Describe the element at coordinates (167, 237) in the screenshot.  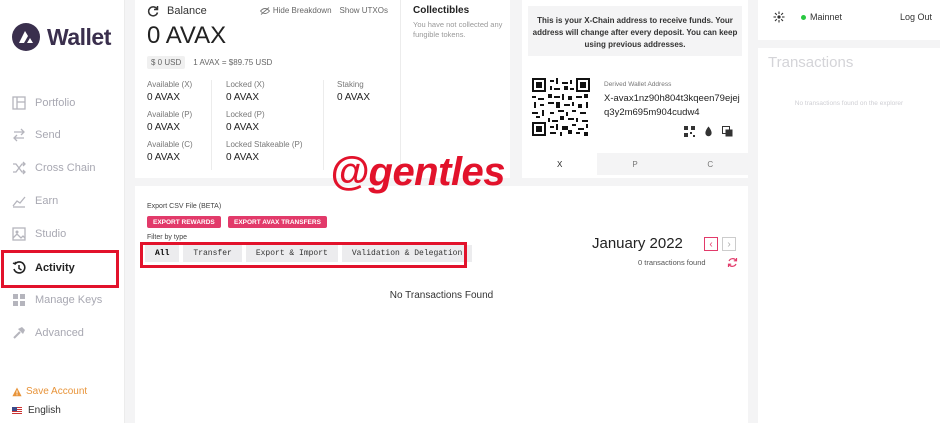
I see `filter-label: Filter by type` at that location.